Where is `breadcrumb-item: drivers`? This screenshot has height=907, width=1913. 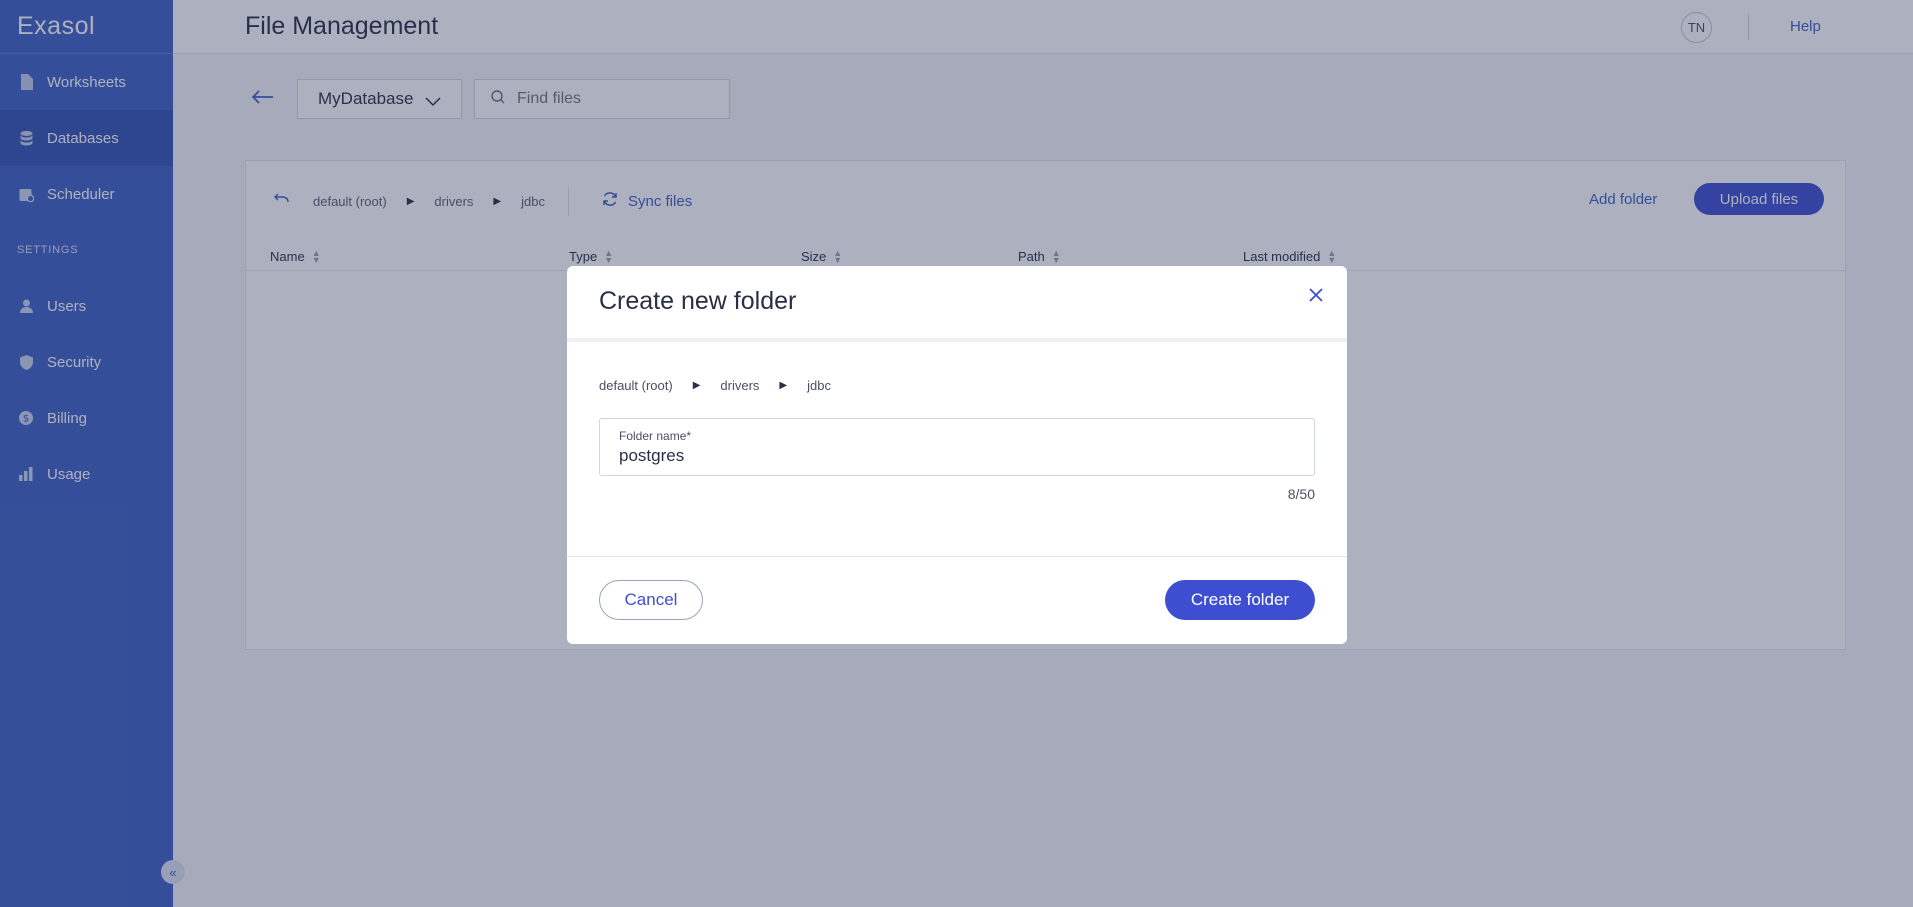 breadcrumb-item: drivers is located at coordinates (740, 385).